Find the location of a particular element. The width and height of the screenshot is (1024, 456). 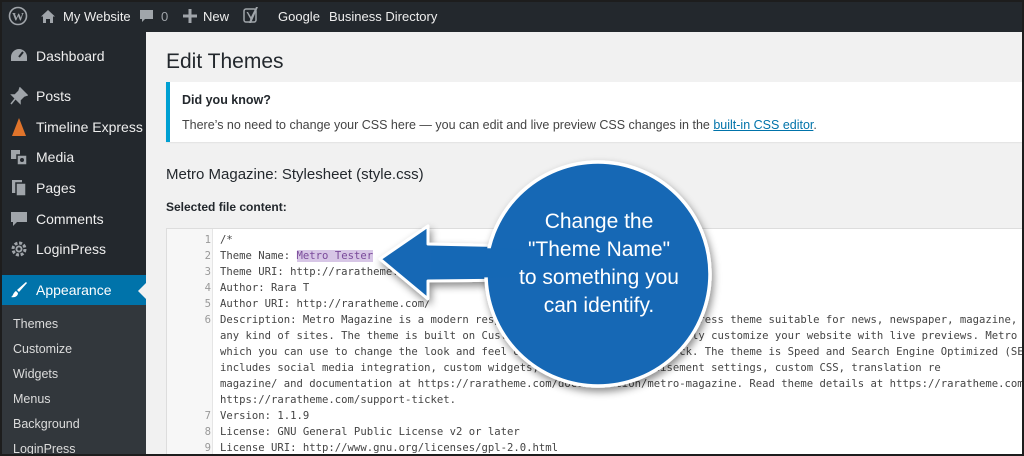

callout-line: to something you is located at coordinates (599, 277).